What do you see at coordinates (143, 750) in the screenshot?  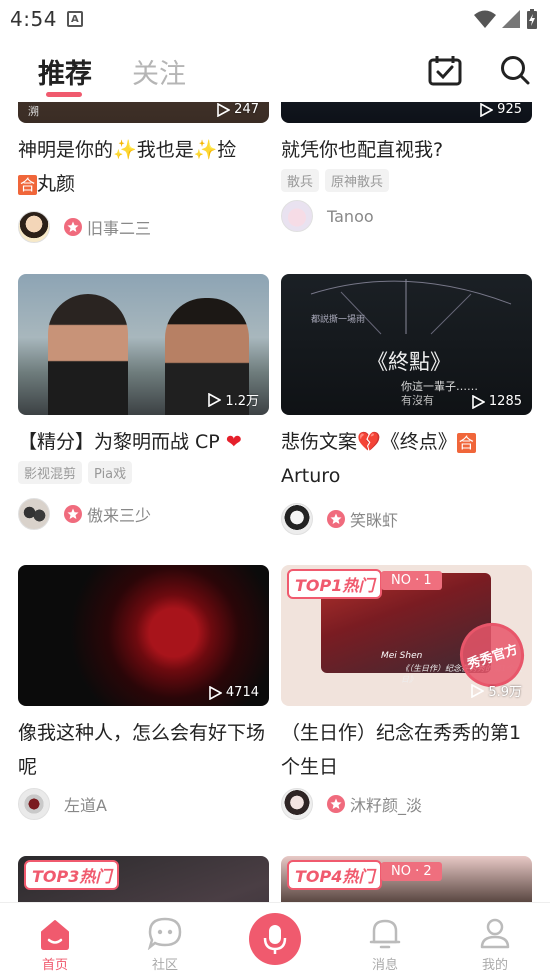 I see `card-title: 像我这种人，怎么会有好下场呢` at bounding box center [143, 750].